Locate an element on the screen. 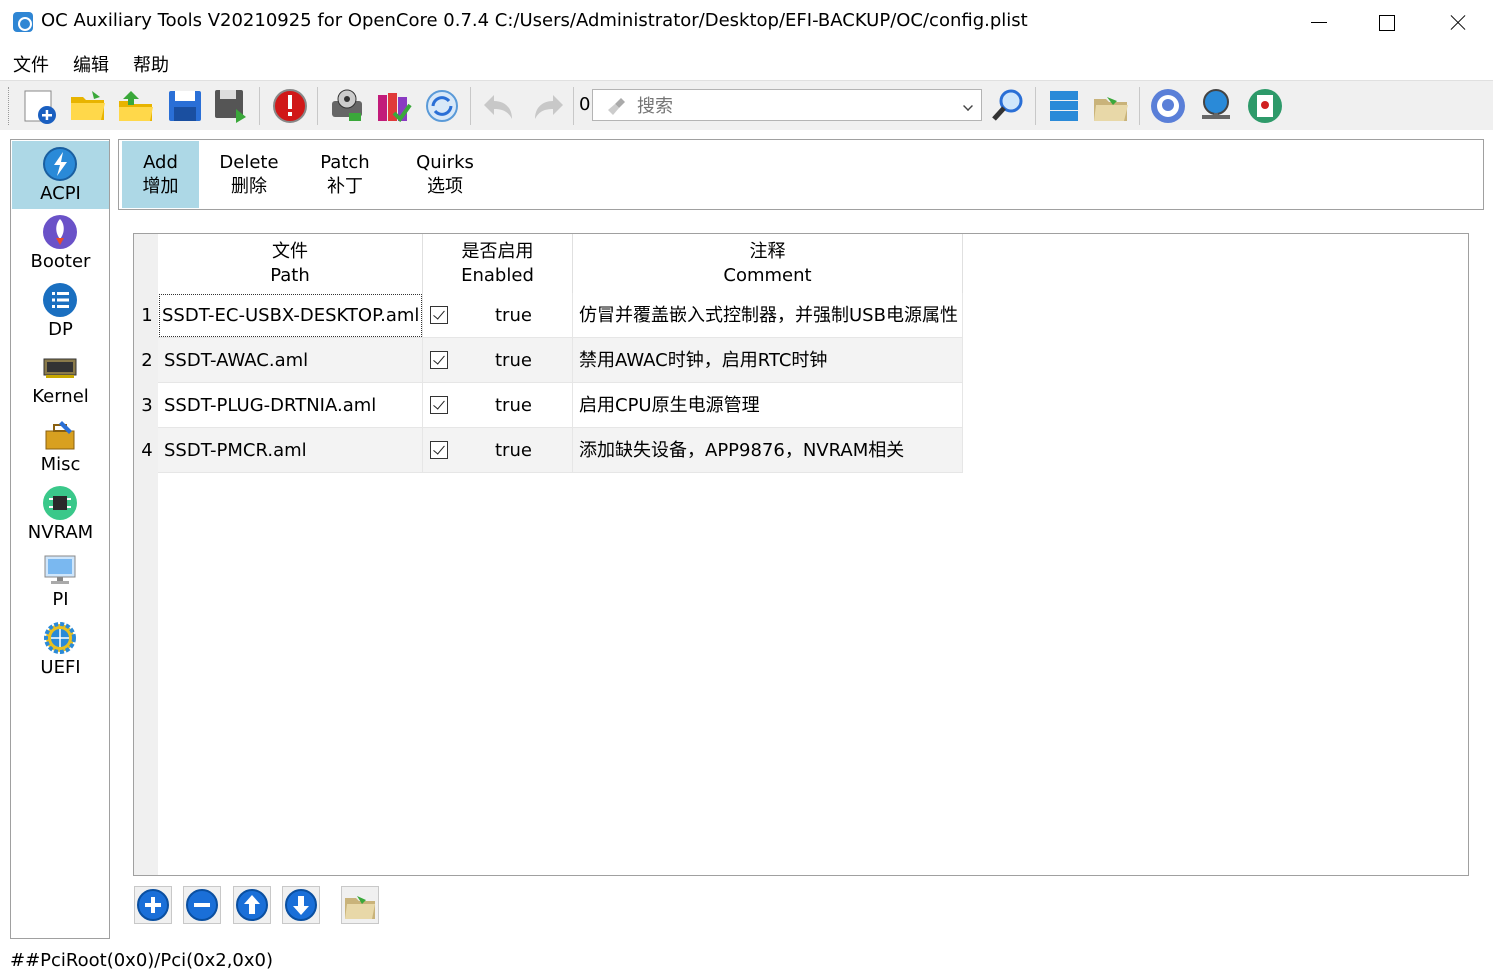  database-list-button is located at coordinates (1064, 106).